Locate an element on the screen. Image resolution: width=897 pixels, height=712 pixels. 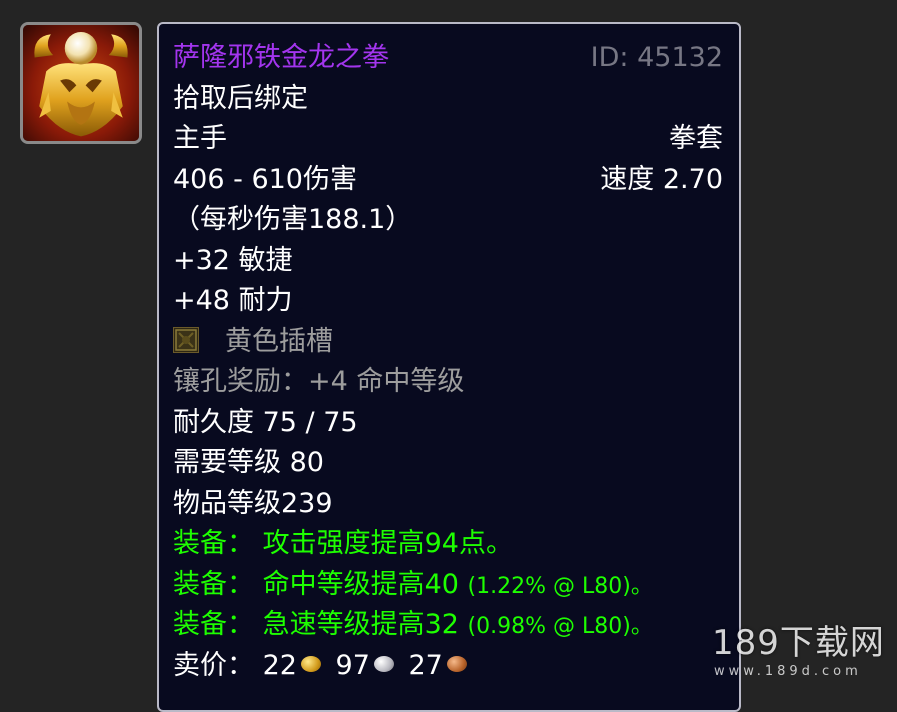
equip-effect: 装备： 命中等级提高40 (1.22% @ L80)。 is located at coordinates (449, 585).